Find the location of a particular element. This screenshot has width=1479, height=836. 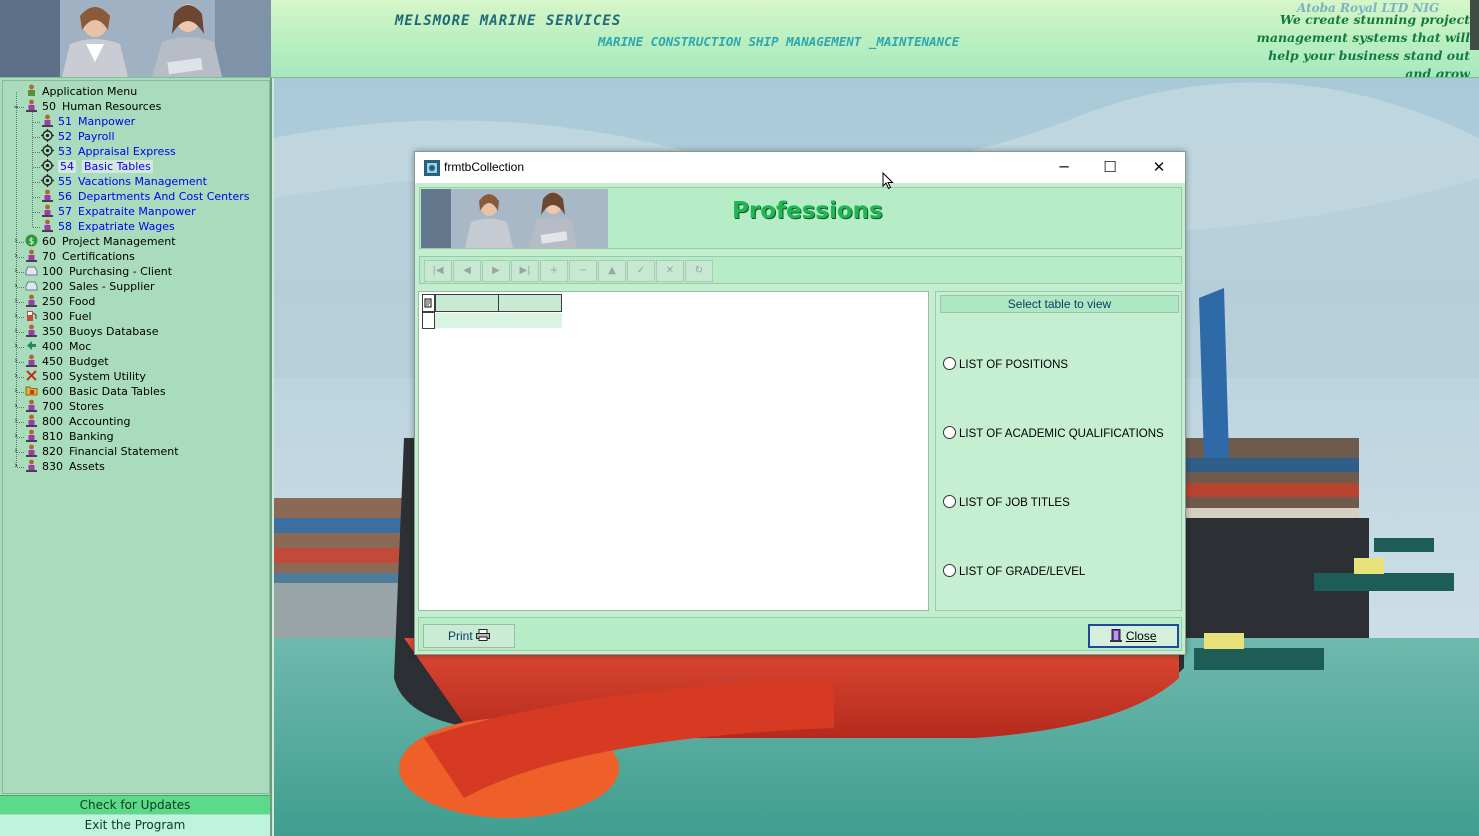

dialog-banner: Professions is located at coordinates (800, 218).